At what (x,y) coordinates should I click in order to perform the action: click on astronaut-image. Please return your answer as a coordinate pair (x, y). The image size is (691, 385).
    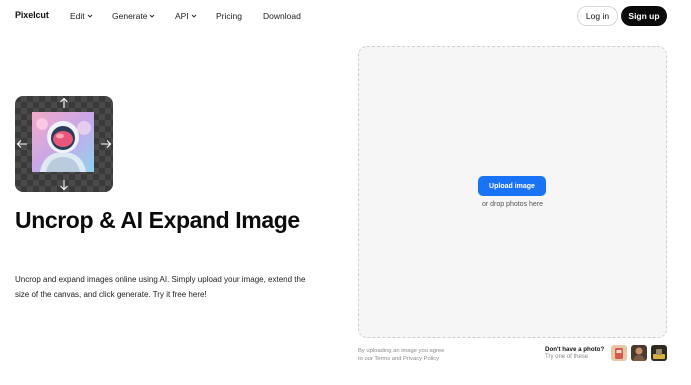
    Looking at the image, I should click on (63, 142).